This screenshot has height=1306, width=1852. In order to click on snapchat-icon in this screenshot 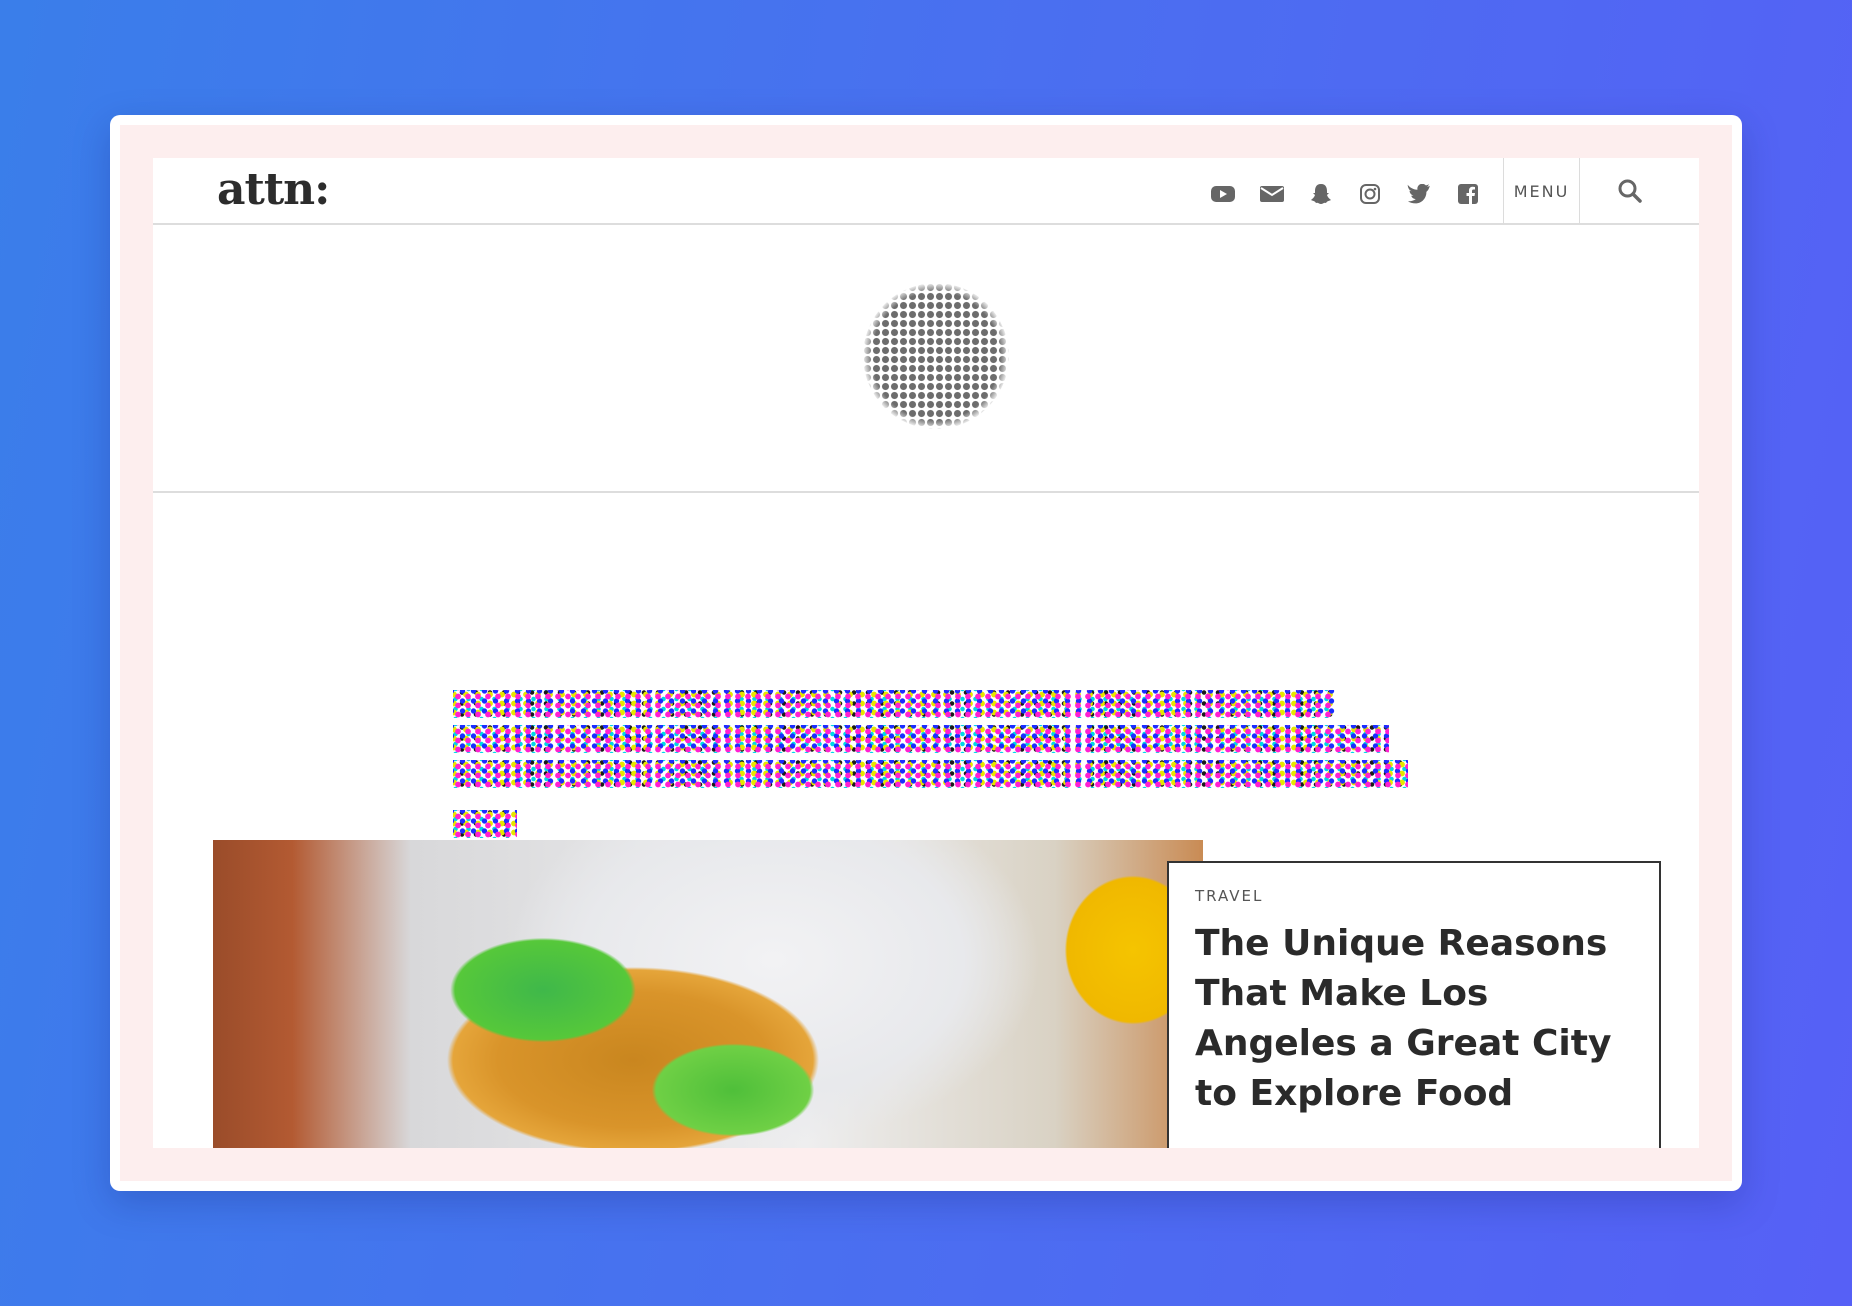, I will do `click(1320, 194)`.